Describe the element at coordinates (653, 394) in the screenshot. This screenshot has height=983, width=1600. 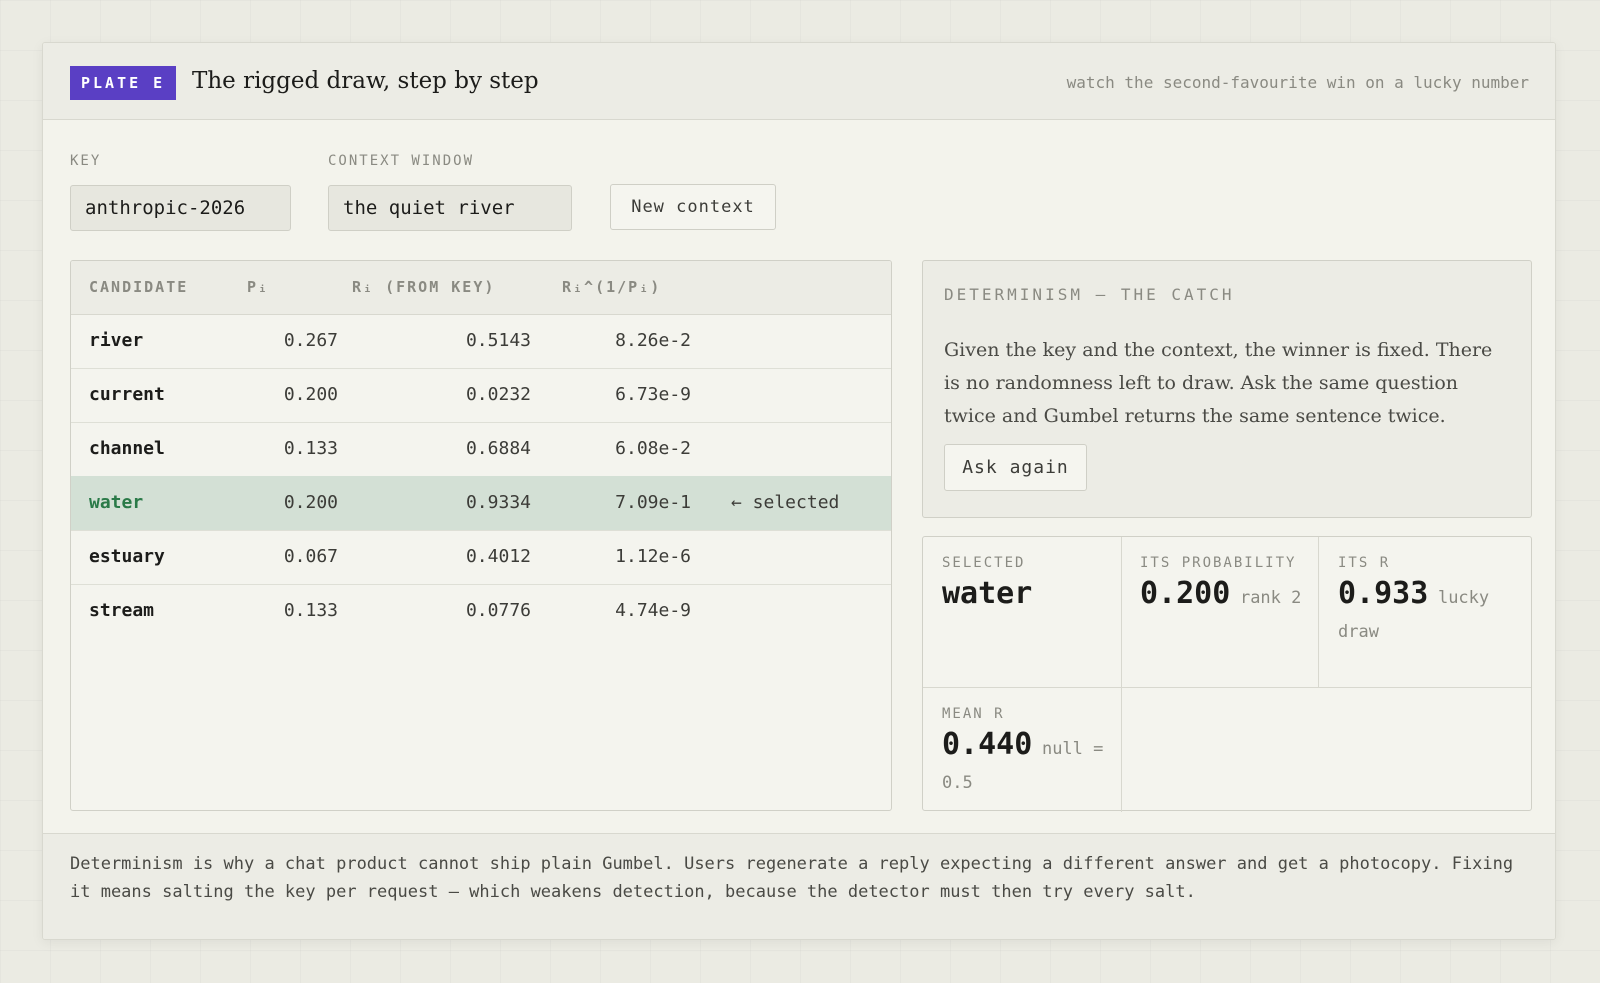
I see `candidate-r-pow: 6.73e-9` at that location.